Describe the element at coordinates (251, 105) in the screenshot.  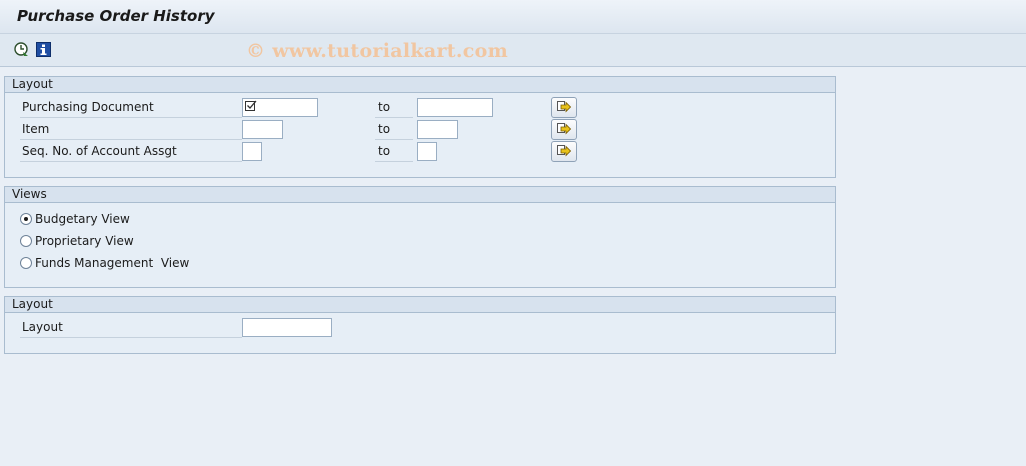
I see `required-check-icon` at that location.